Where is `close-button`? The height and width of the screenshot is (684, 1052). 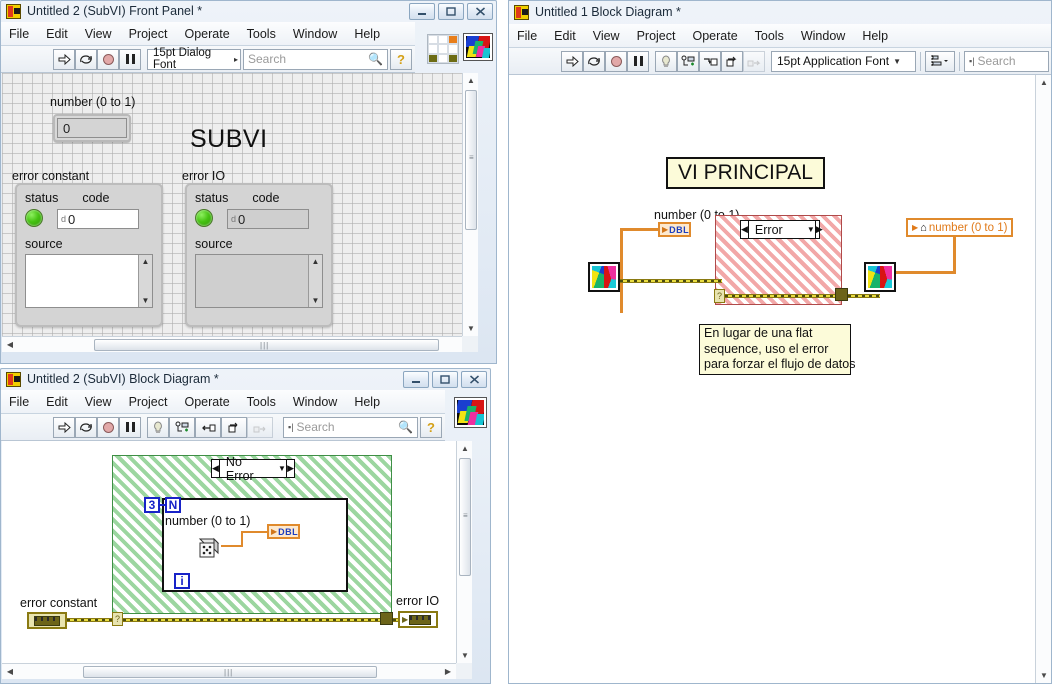 close-button is located at coordinates (474, 379).